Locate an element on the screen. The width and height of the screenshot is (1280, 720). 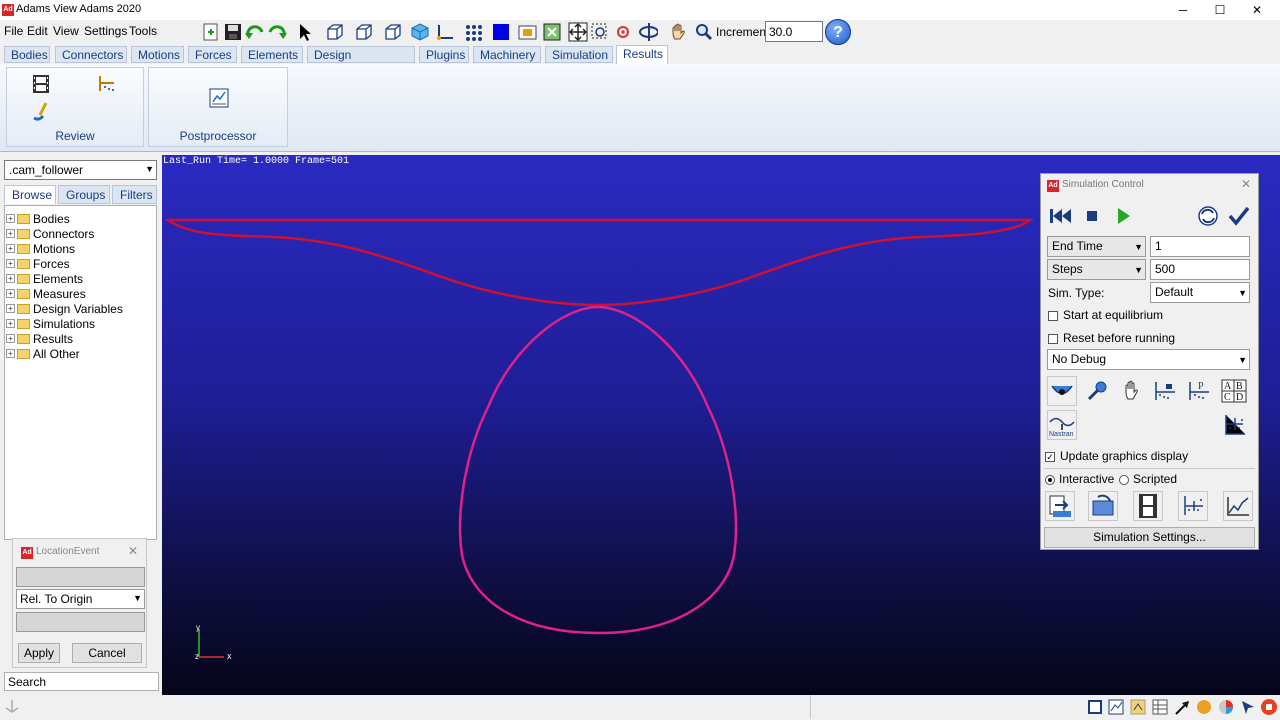
start-equilibrium-checkbox is located at coordinates (1053, 315).